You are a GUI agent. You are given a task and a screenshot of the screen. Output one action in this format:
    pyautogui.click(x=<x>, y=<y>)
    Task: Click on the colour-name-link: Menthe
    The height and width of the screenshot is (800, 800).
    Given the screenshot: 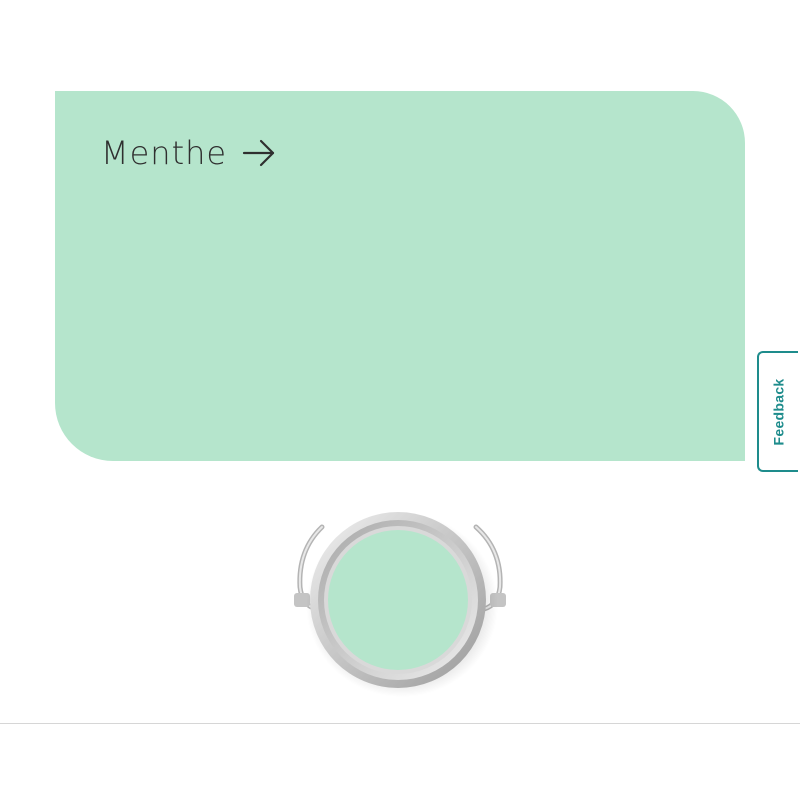 What is the action you would take?
    pyautogui.click(x=189, y=153)
    